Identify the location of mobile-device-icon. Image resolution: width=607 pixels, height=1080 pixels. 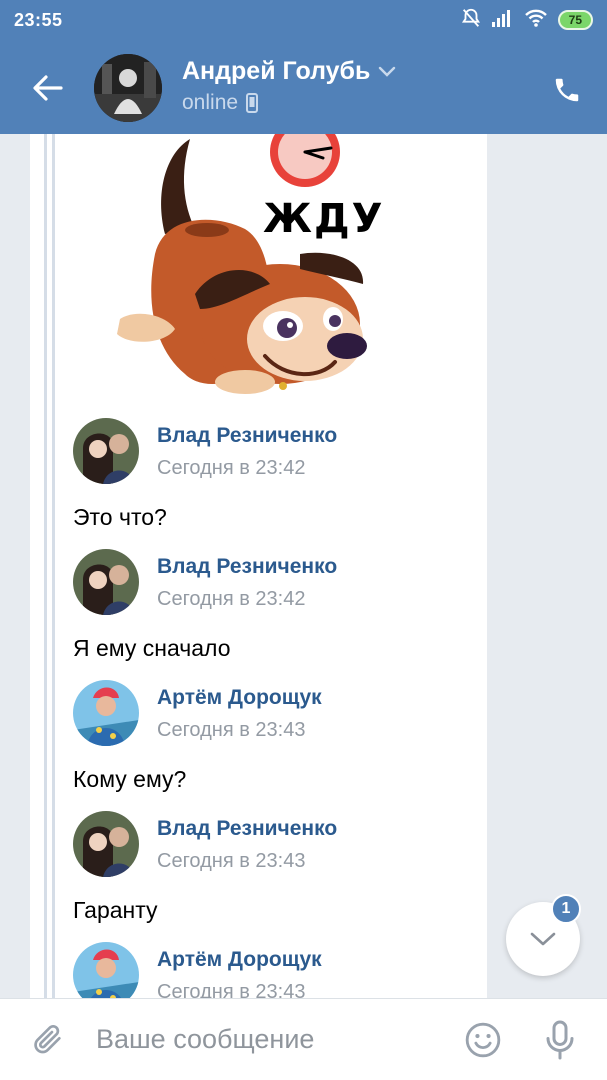
(252, 103).